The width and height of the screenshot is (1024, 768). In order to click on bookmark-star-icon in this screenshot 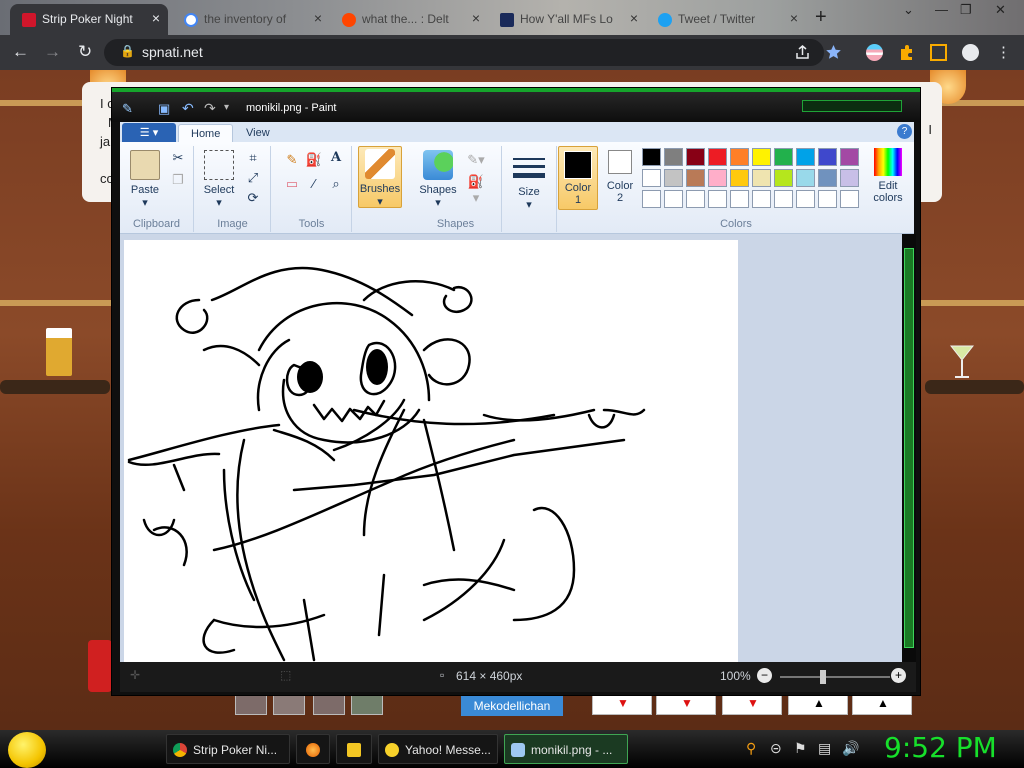, I will do `click(833, 52)`.